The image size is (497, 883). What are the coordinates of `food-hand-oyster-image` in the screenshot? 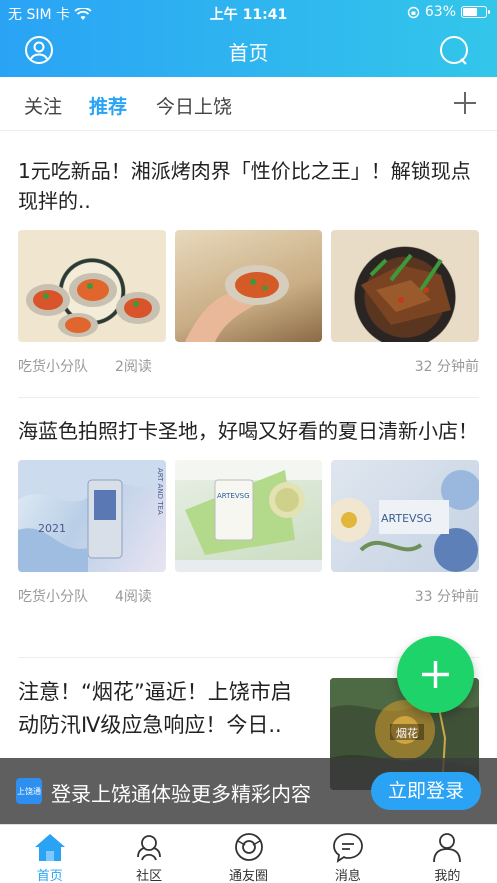 It's located at (248, 286).